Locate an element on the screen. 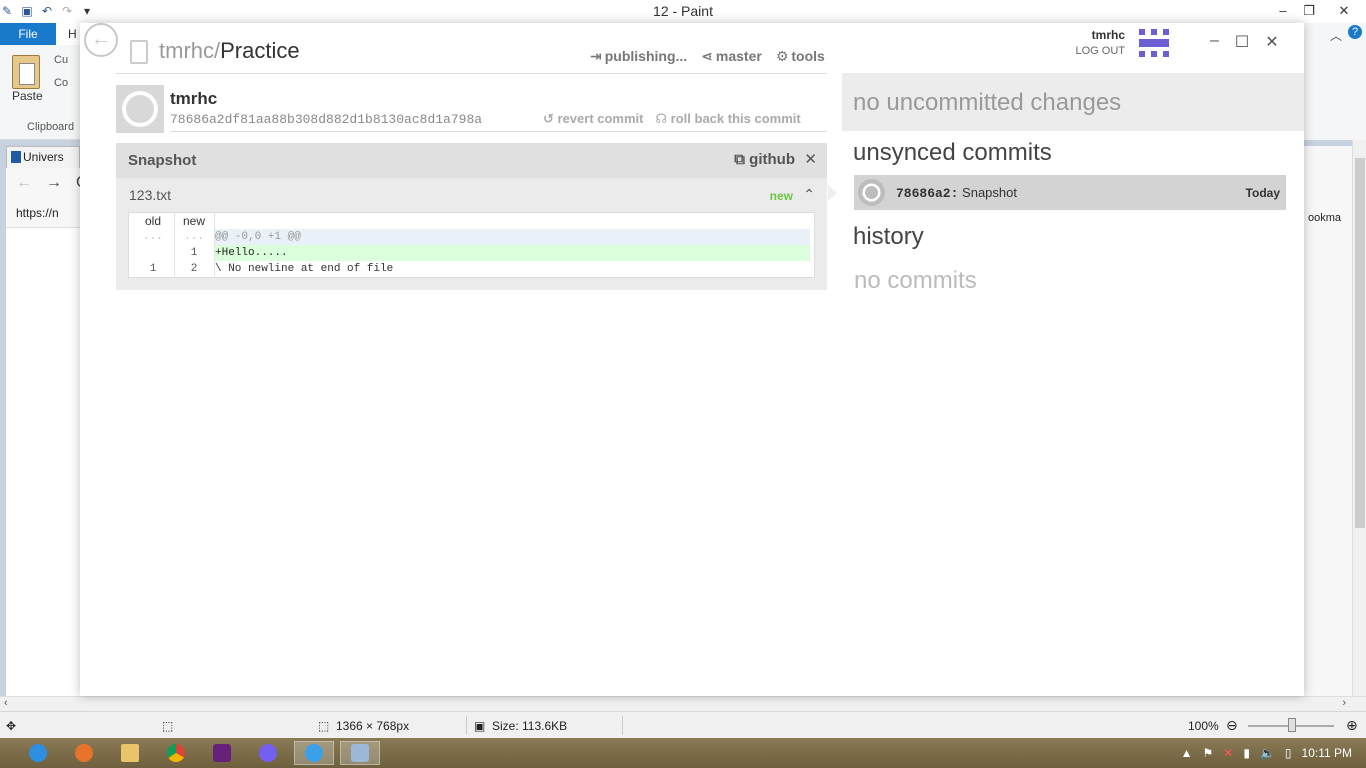  system-tray: ▲ ⚑ ✕ ▮ 🔈 ▯ 10:11 PM is located at coordinates (1246, 753).